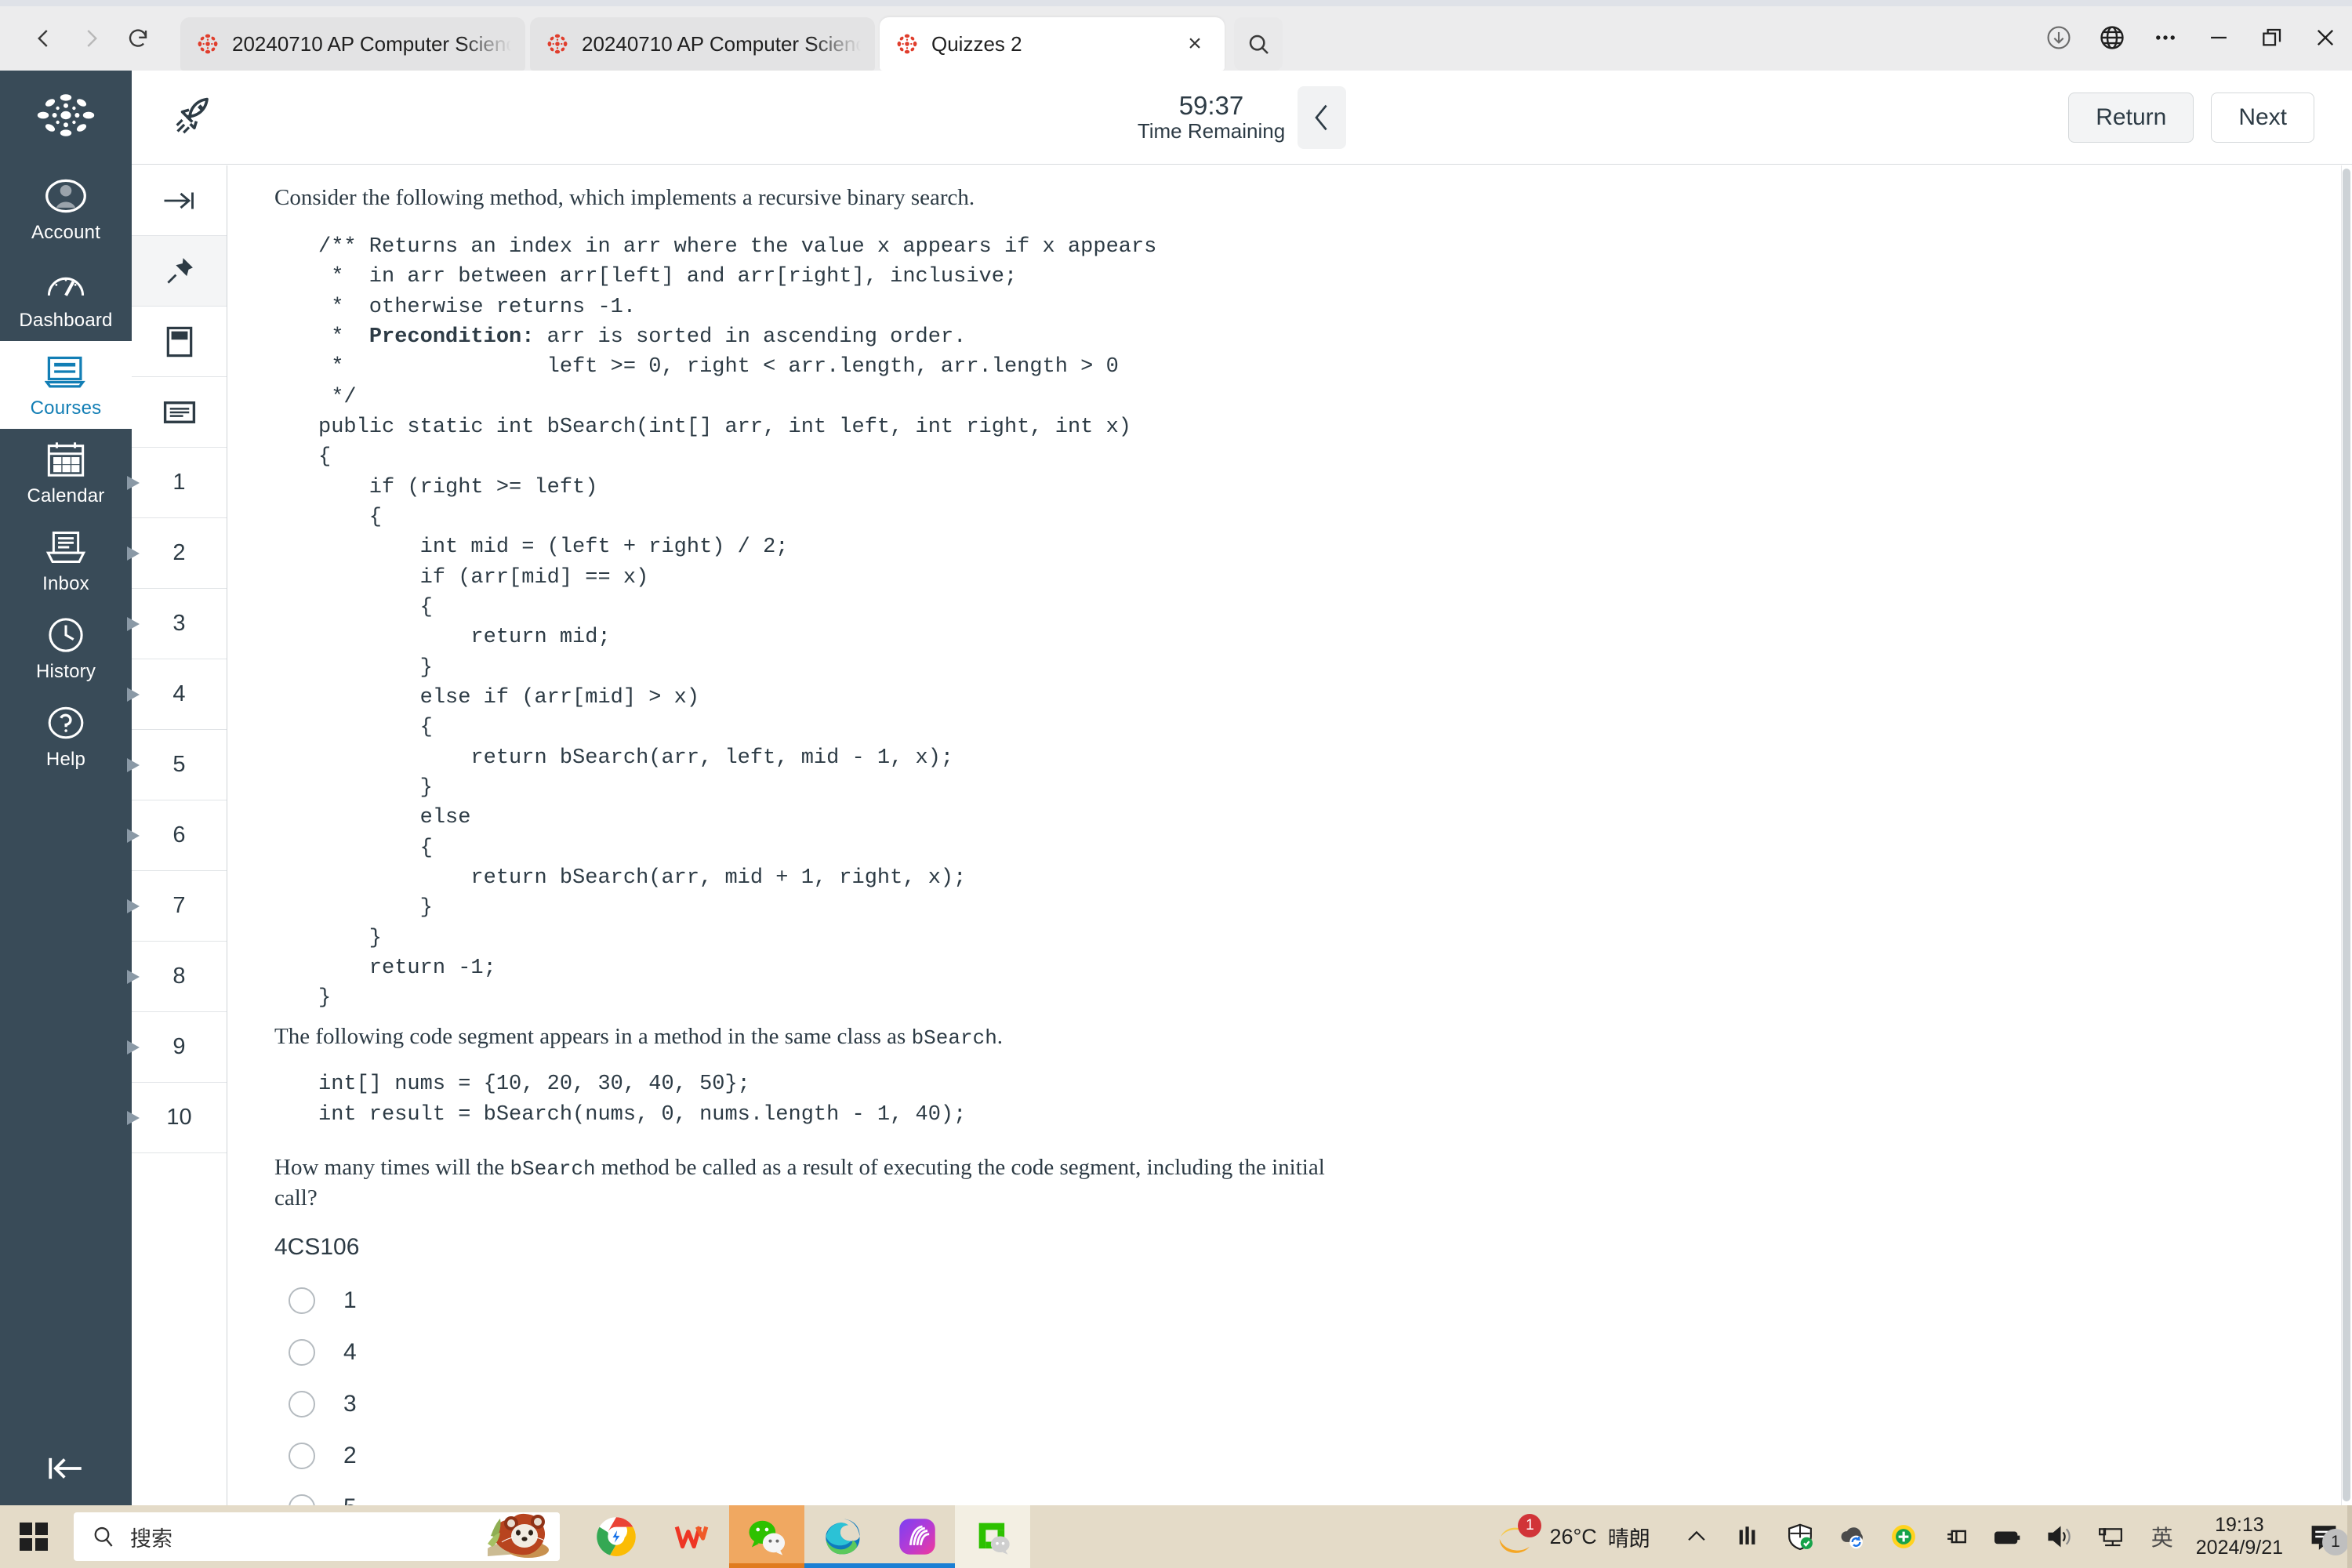 Image resolution: width=2352 pixels, height=1568 pixels. I want to click on next-button: Next, so click(2262, 117).